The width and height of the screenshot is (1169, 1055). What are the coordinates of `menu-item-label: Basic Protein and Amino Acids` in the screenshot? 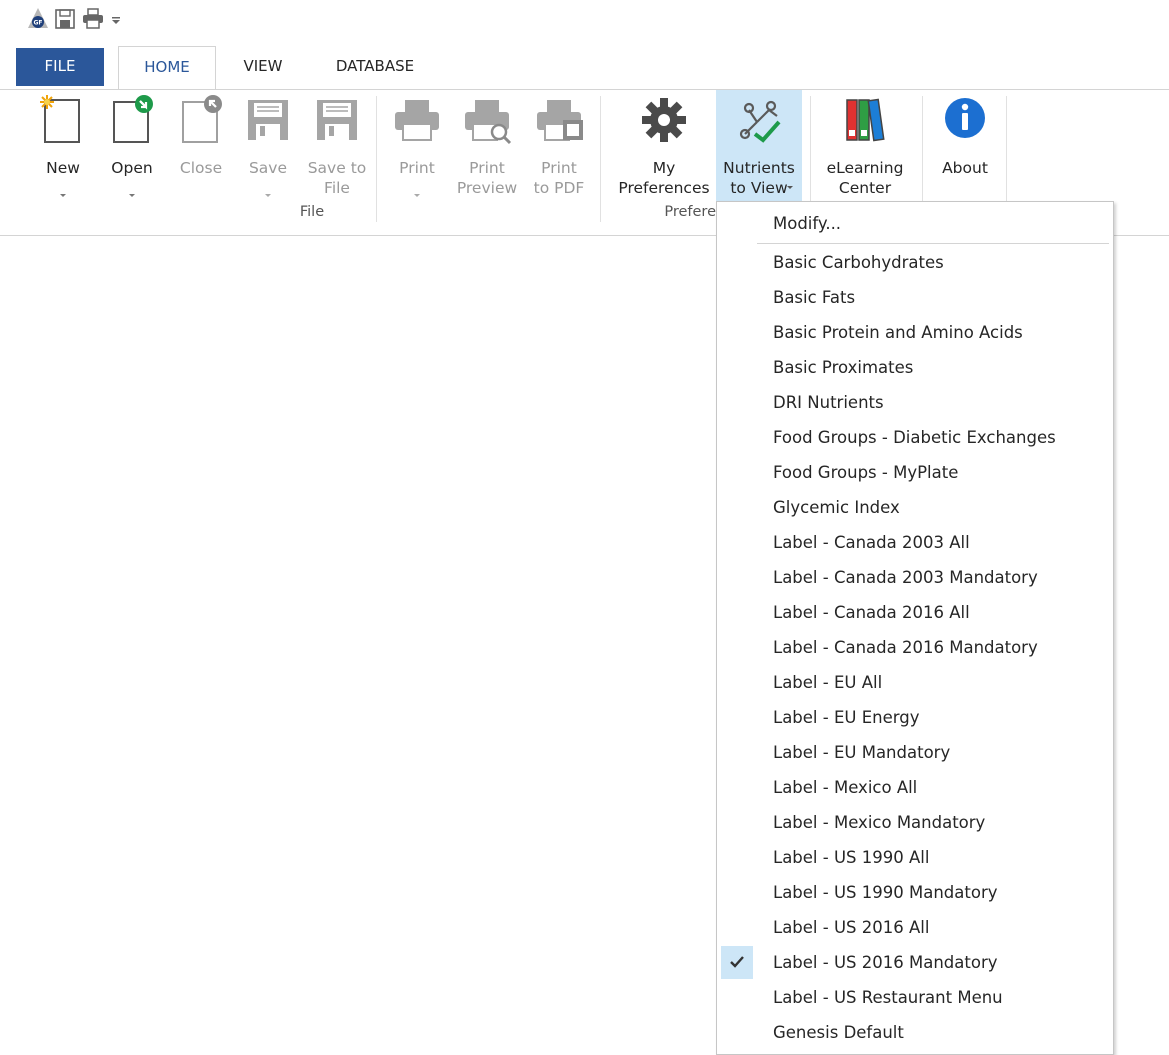 It's located at (898, 332).